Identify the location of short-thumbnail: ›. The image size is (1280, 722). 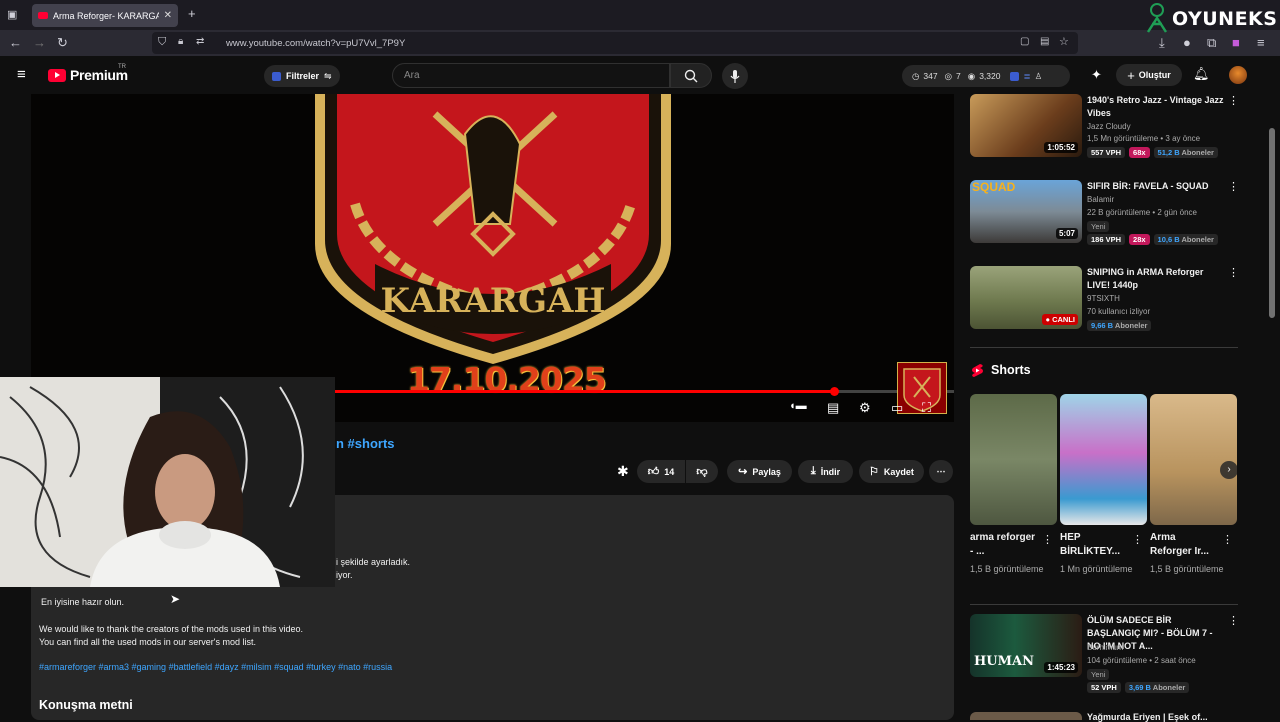
(1193, 459).